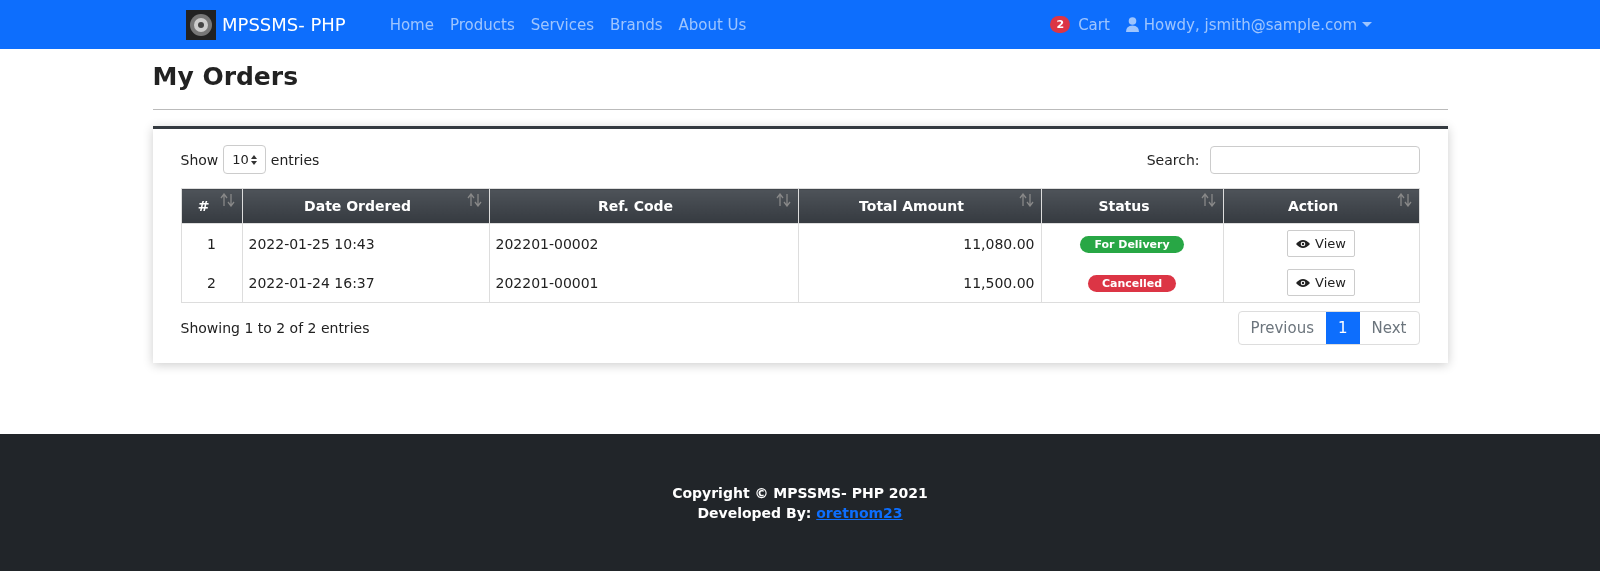  I want to click on page-size-select: 10, so click(244, 159).